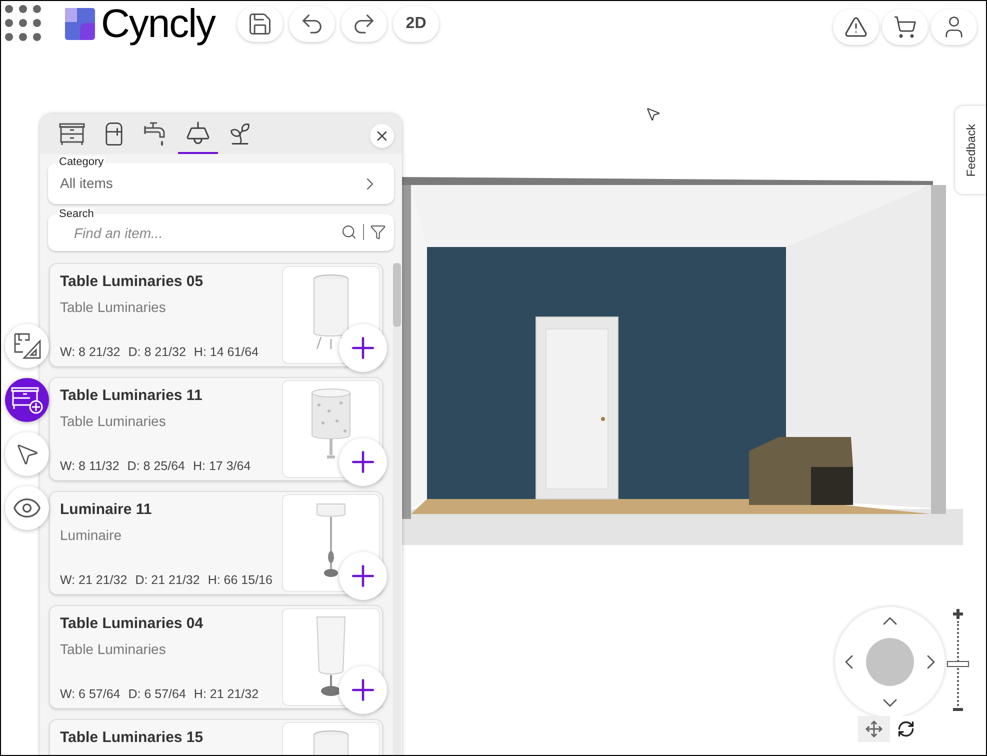 This screenshot has height=756, width=987. What do you see at coordinates (72, 134) in the screenshot?
I see `dresser-icon` at bounding box center [72, 134].